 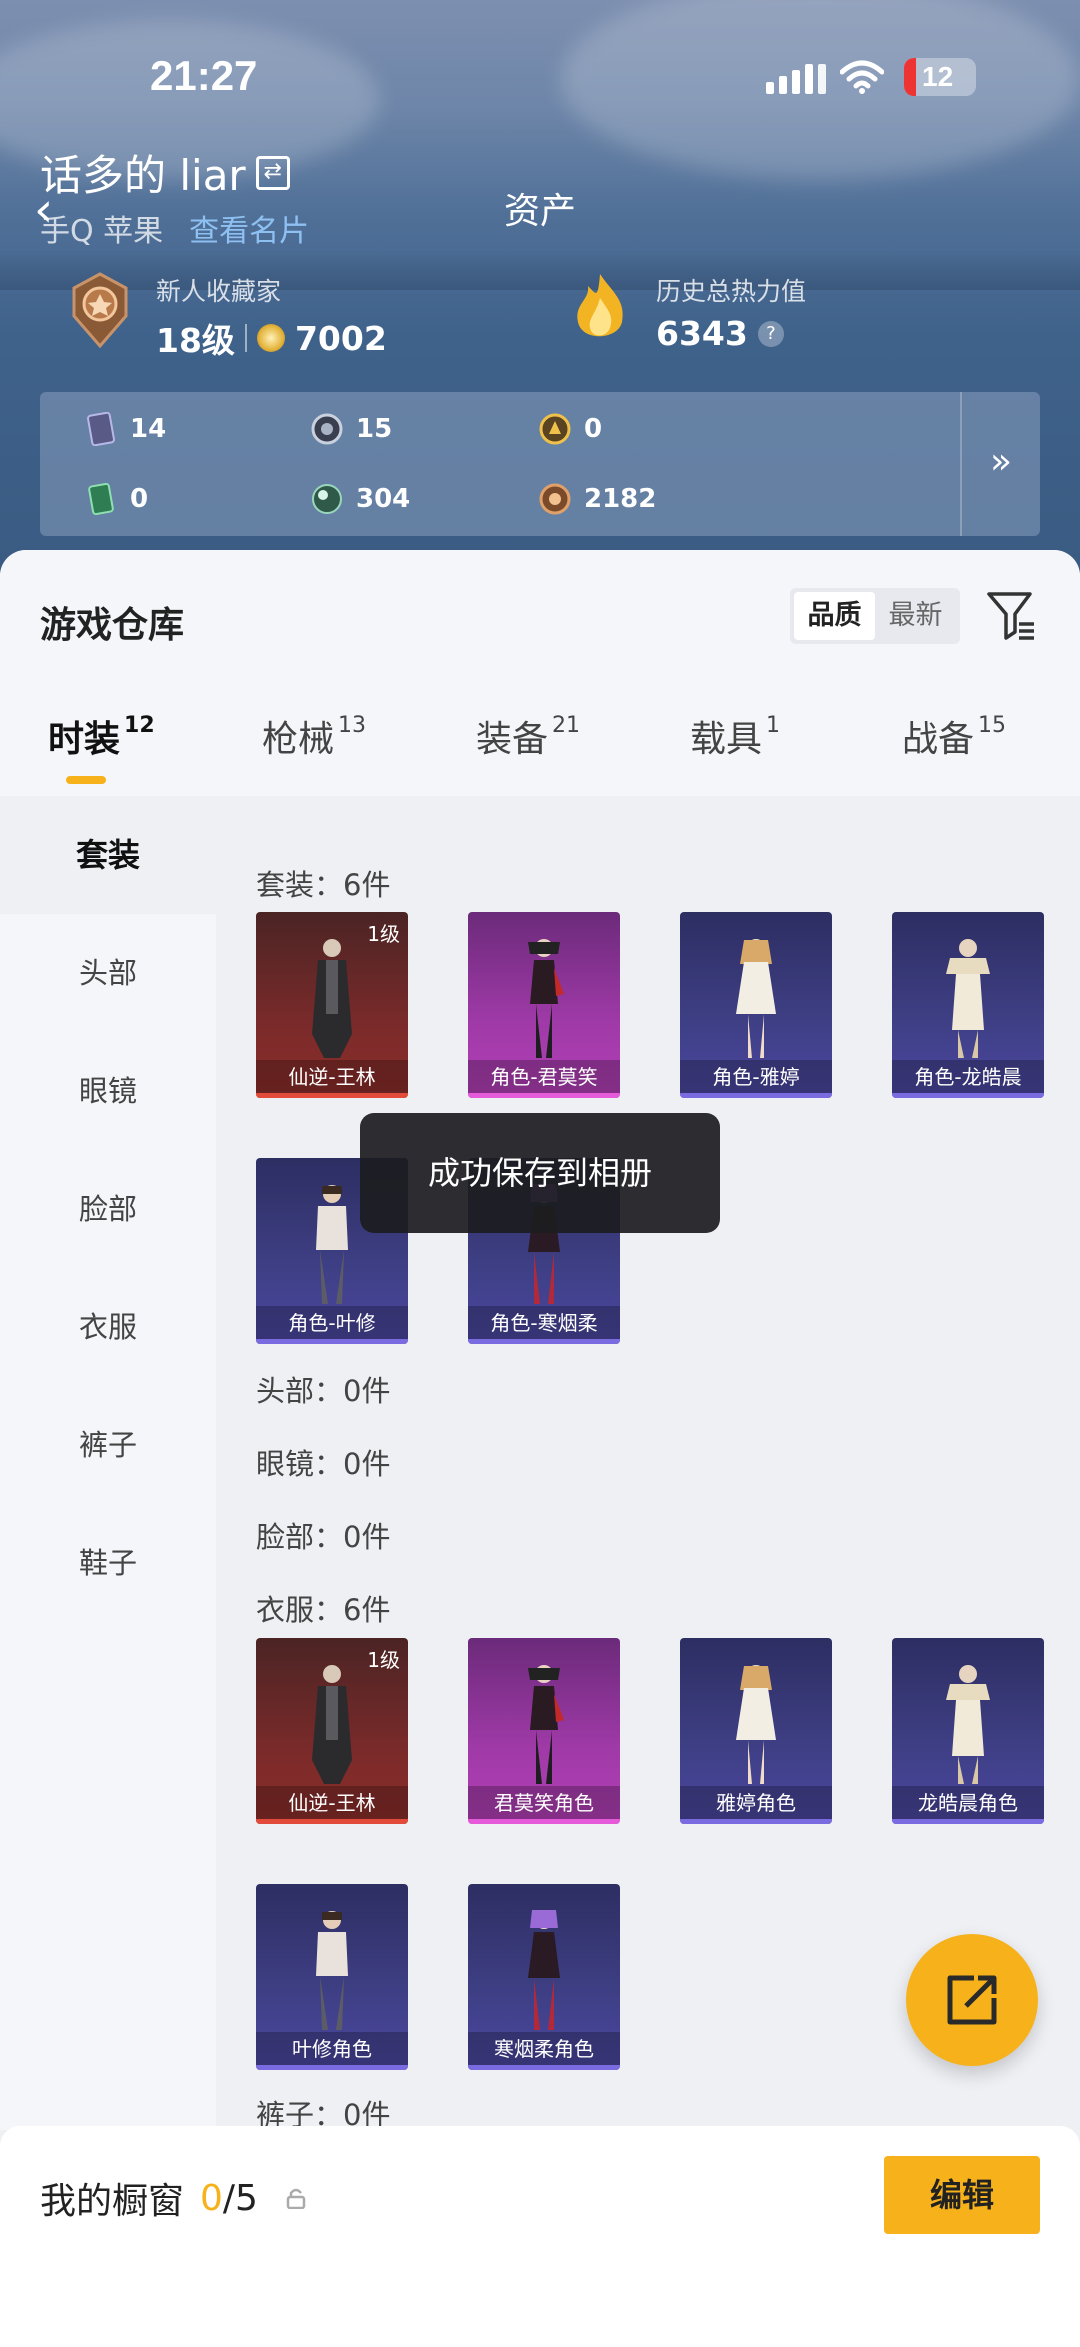 I want to click on filter-icon, so click(x=1011, y=616).